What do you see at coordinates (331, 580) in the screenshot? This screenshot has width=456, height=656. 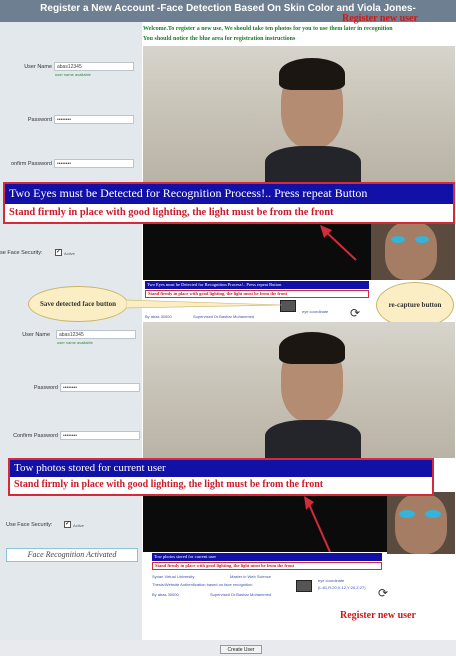 I see `eye-coordinate-text-bottom: eye coordinate` at bounding box center [331, 580].